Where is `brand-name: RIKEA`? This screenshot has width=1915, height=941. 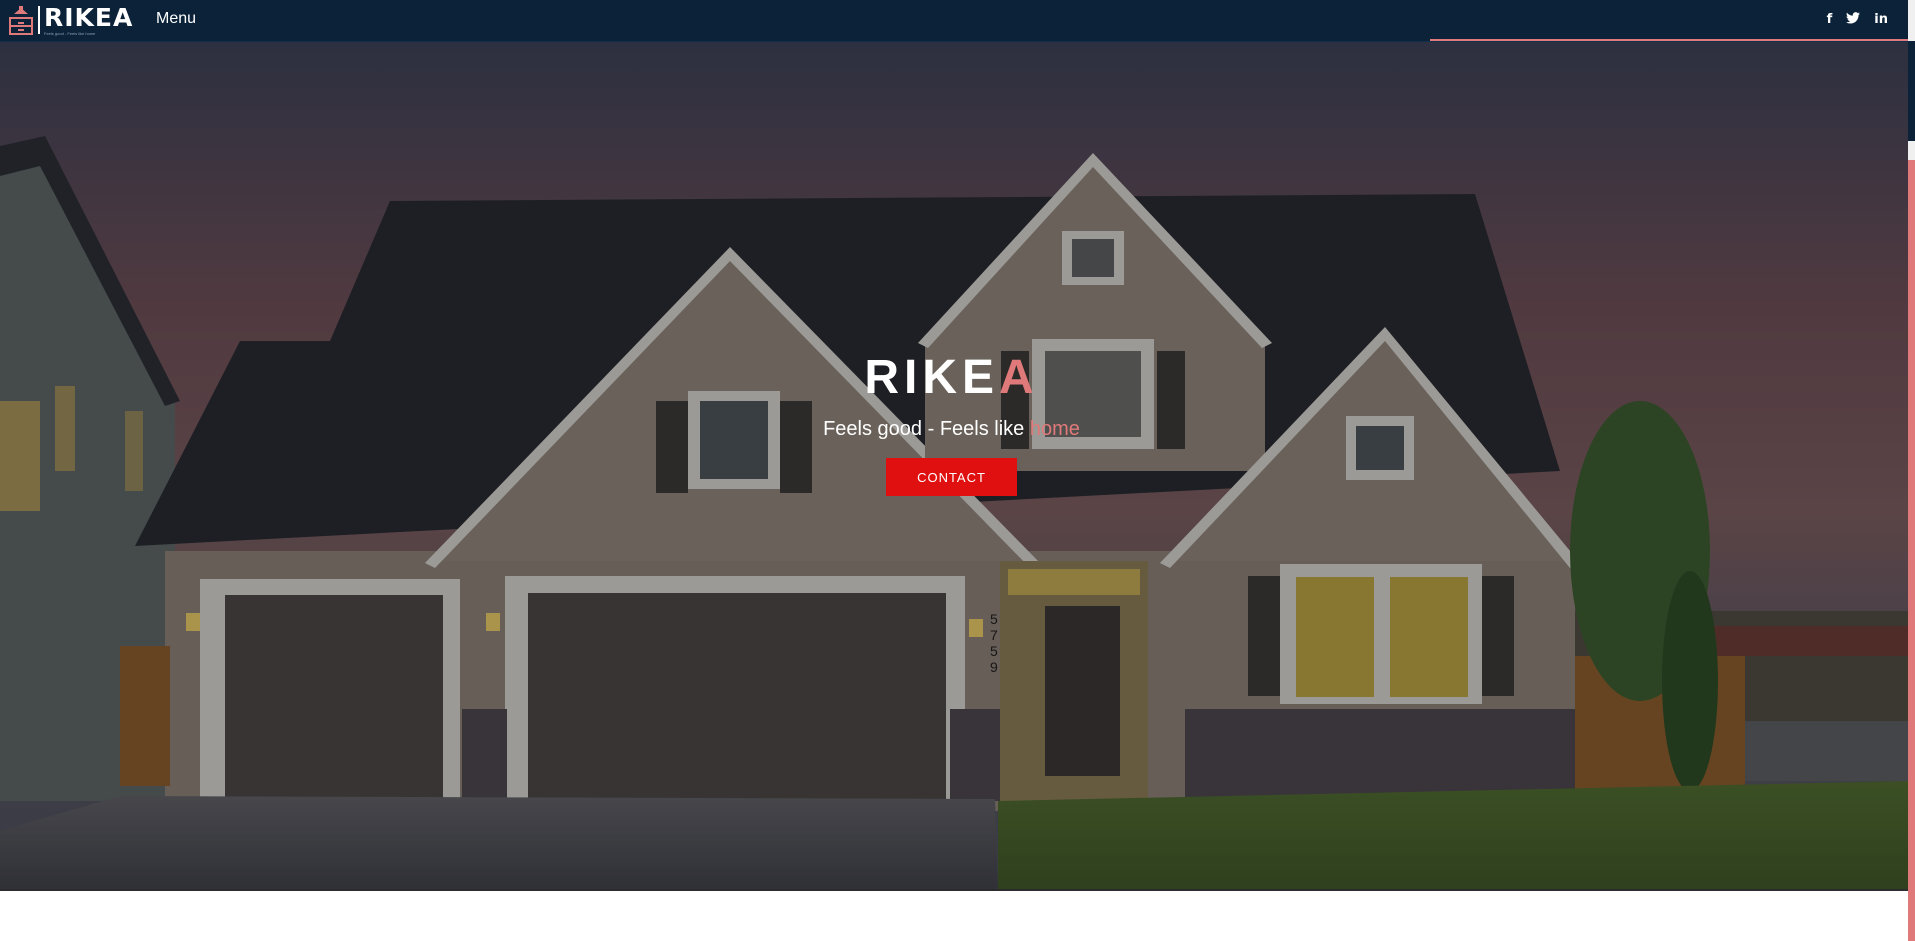
brand-name: RIKEA is located at coordinates (89, 17).